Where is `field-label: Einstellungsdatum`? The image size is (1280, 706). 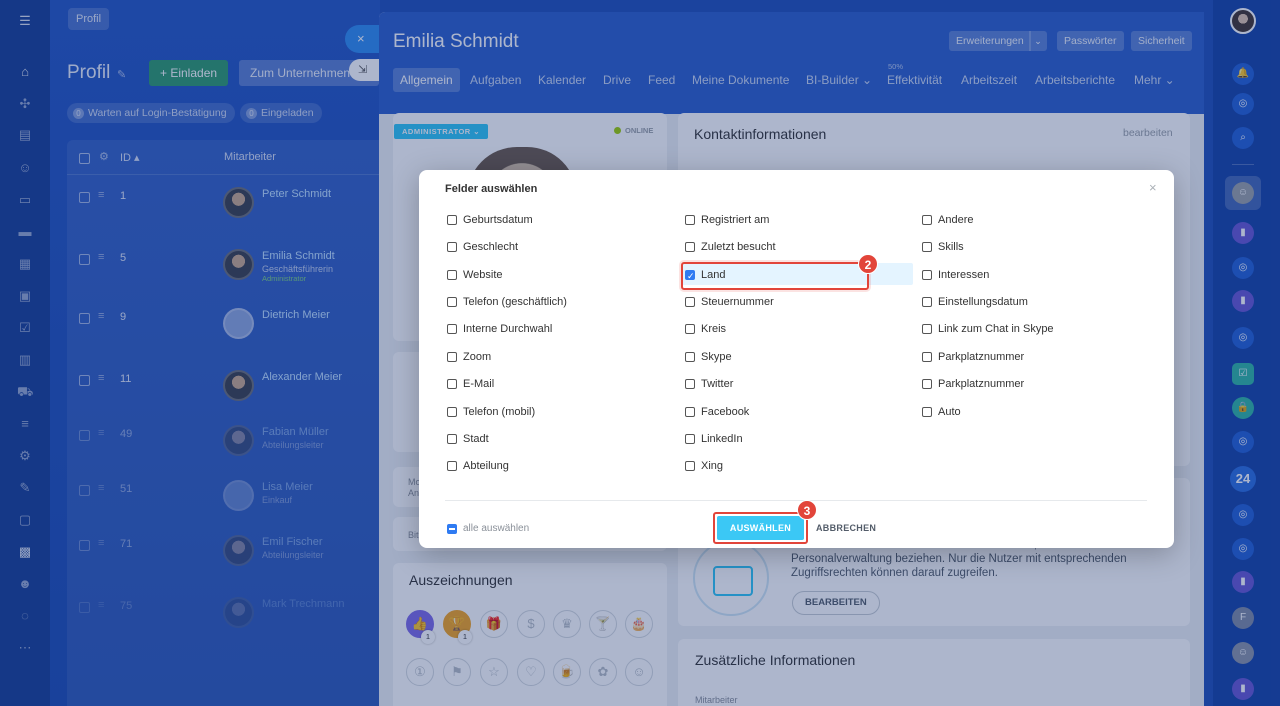 field-label: Einstellungsdatum is located at coordinates (983, 302).